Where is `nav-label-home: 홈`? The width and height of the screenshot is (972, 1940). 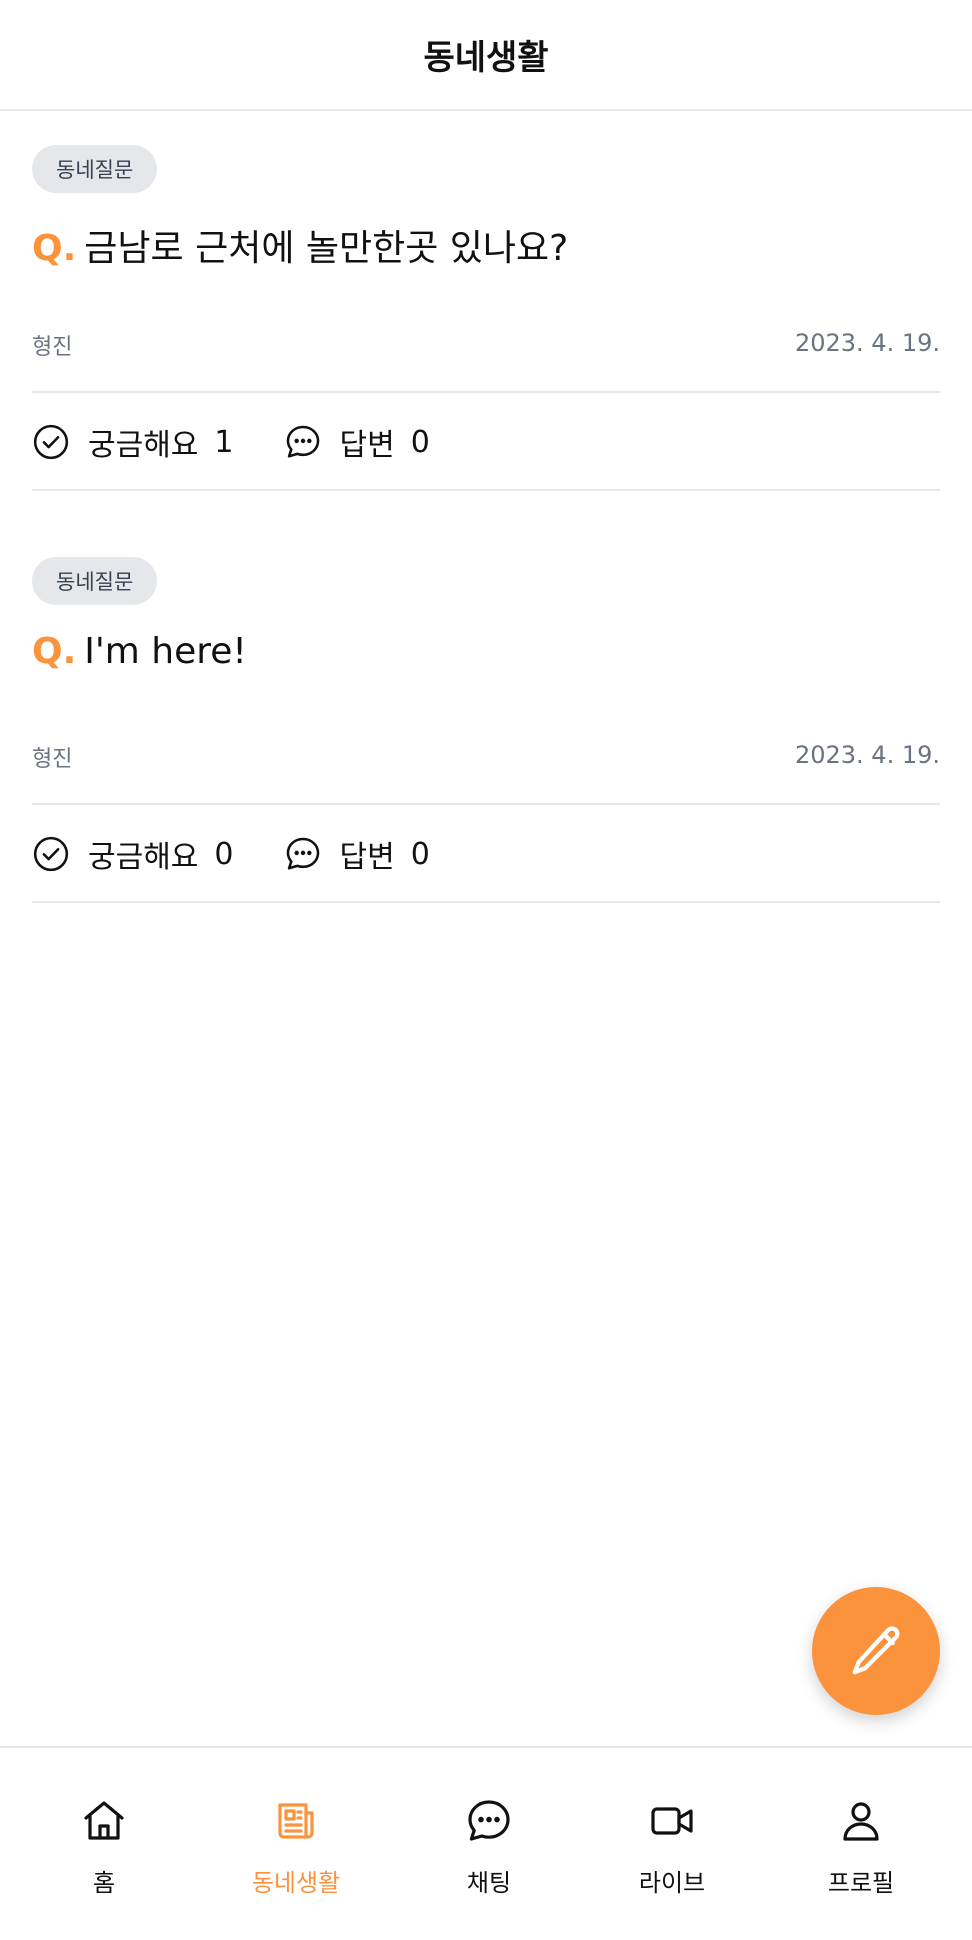 nav-label-home: 홈 is located at coordinates (104, 1883).